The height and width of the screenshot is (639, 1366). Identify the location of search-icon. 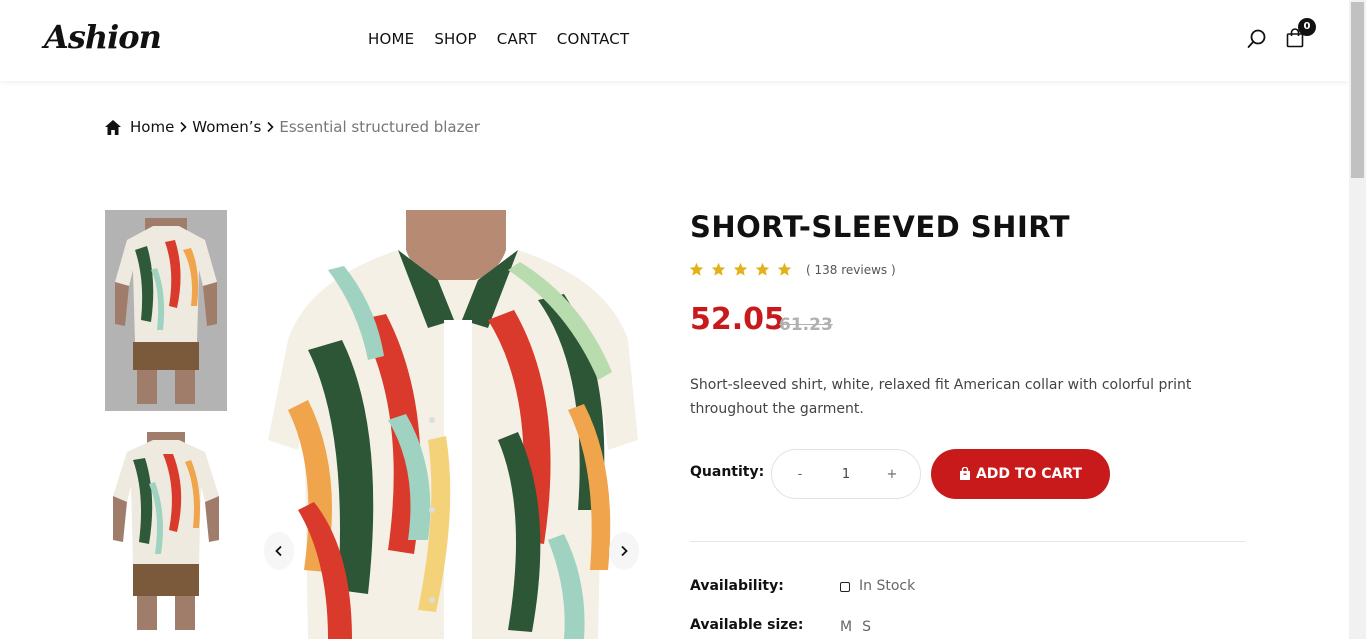
(1257, 39).